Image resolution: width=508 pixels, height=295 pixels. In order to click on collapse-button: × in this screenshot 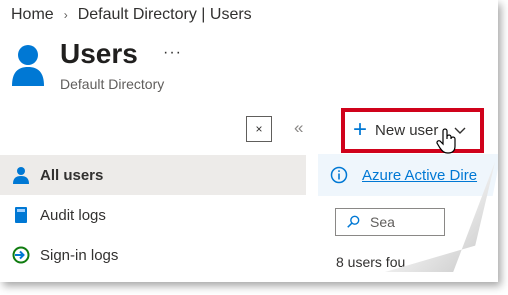, I will do `click(259, 129)`.